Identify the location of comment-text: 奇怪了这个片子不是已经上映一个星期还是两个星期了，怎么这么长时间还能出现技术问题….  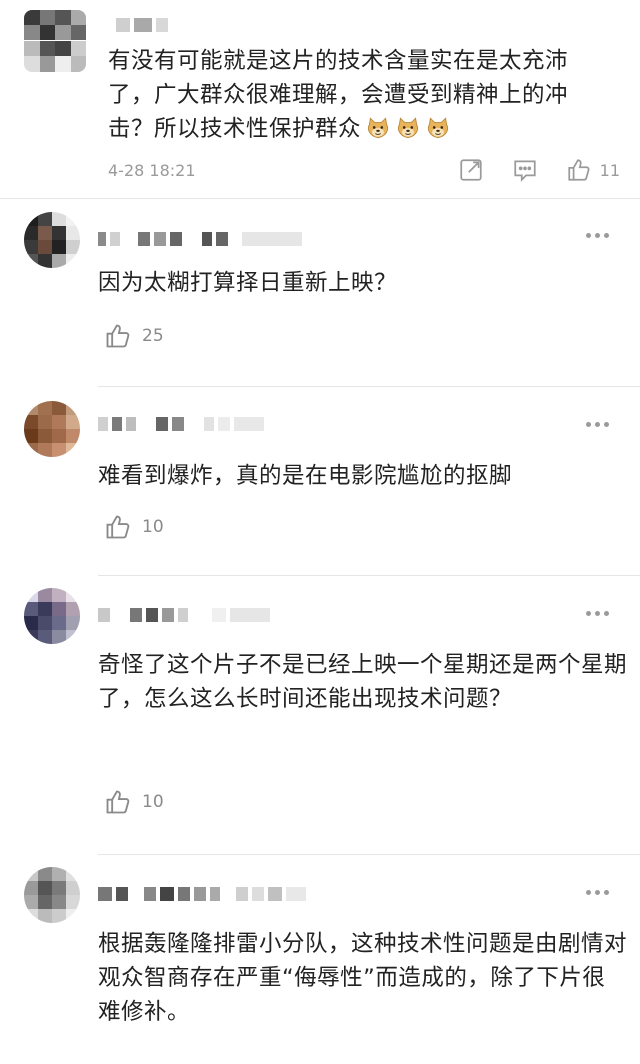
(363, 682).